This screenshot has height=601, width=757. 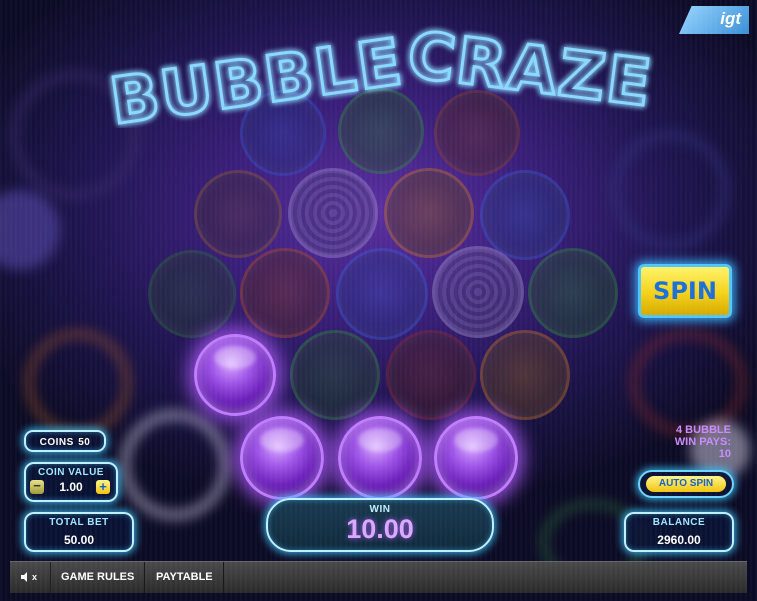 I want to click on total-bet-value: 50.00, so click(x=79, y=540).